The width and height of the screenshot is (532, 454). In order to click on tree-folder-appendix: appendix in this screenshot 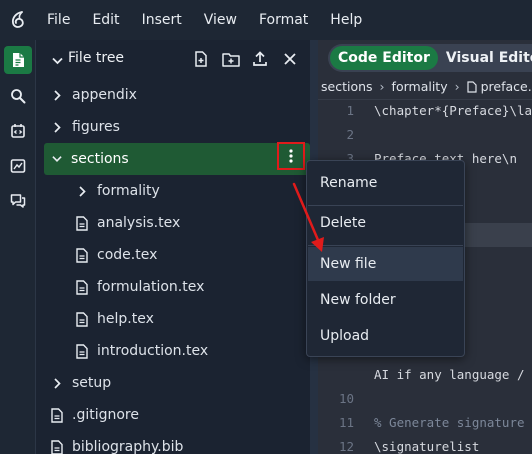, I will do `click(173, 95)`.